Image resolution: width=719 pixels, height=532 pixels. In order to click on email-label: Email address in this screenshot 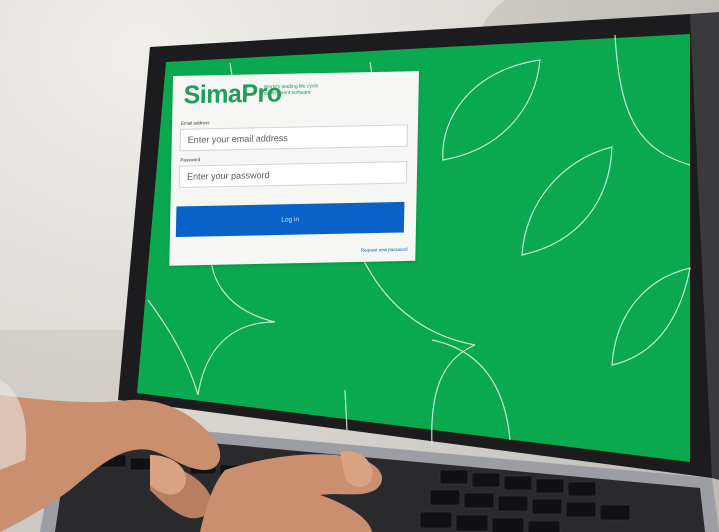, I will do `click(195, 123)`.